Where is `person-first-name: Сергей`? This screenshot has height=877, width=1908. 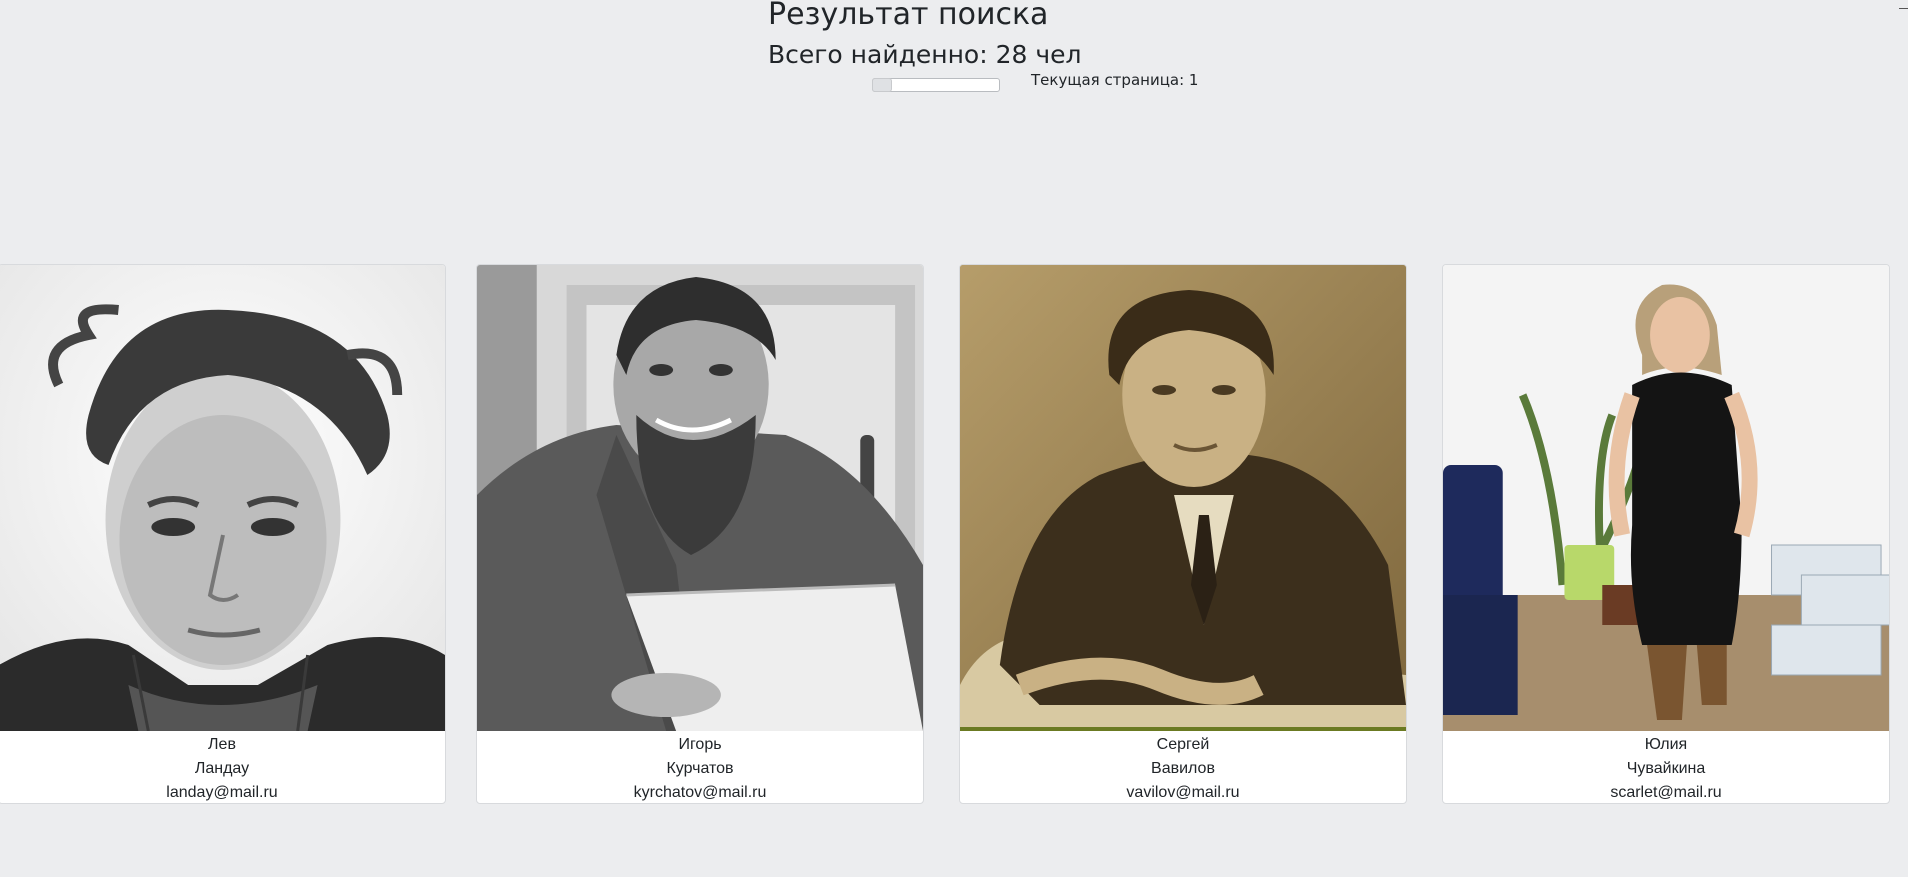
person-first-name: Сергей is located at coordinates (1183, 744).